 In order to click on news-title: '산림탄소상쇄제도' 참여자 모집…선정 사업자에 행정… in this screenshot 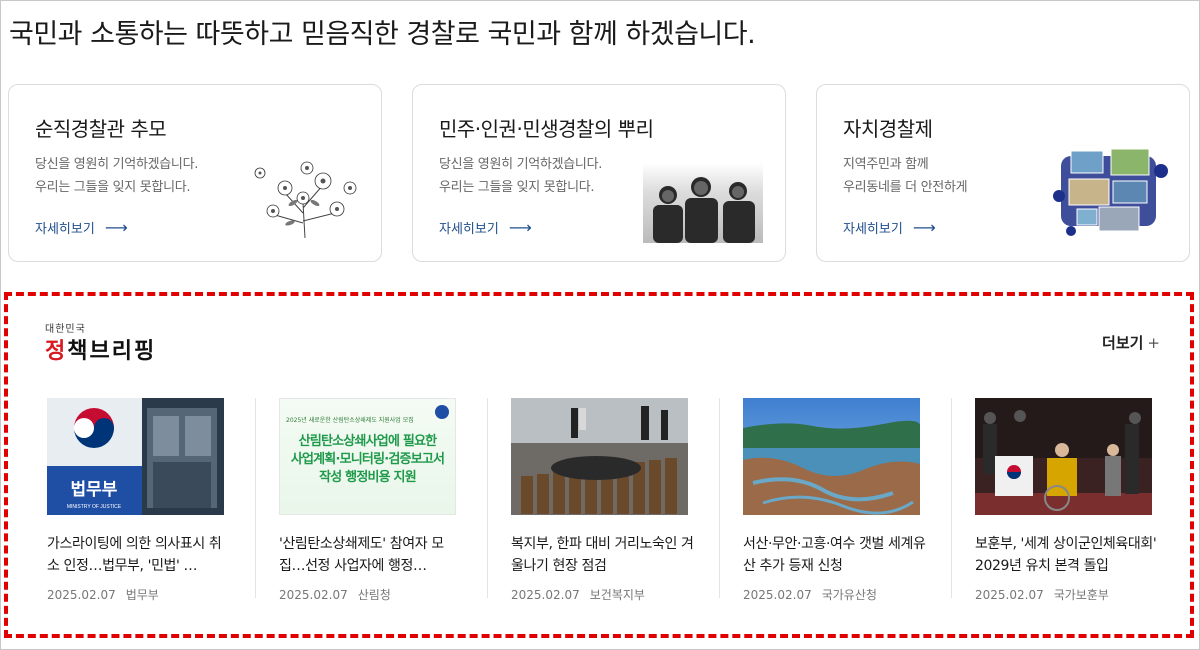, I will do `click(361, 555)`.